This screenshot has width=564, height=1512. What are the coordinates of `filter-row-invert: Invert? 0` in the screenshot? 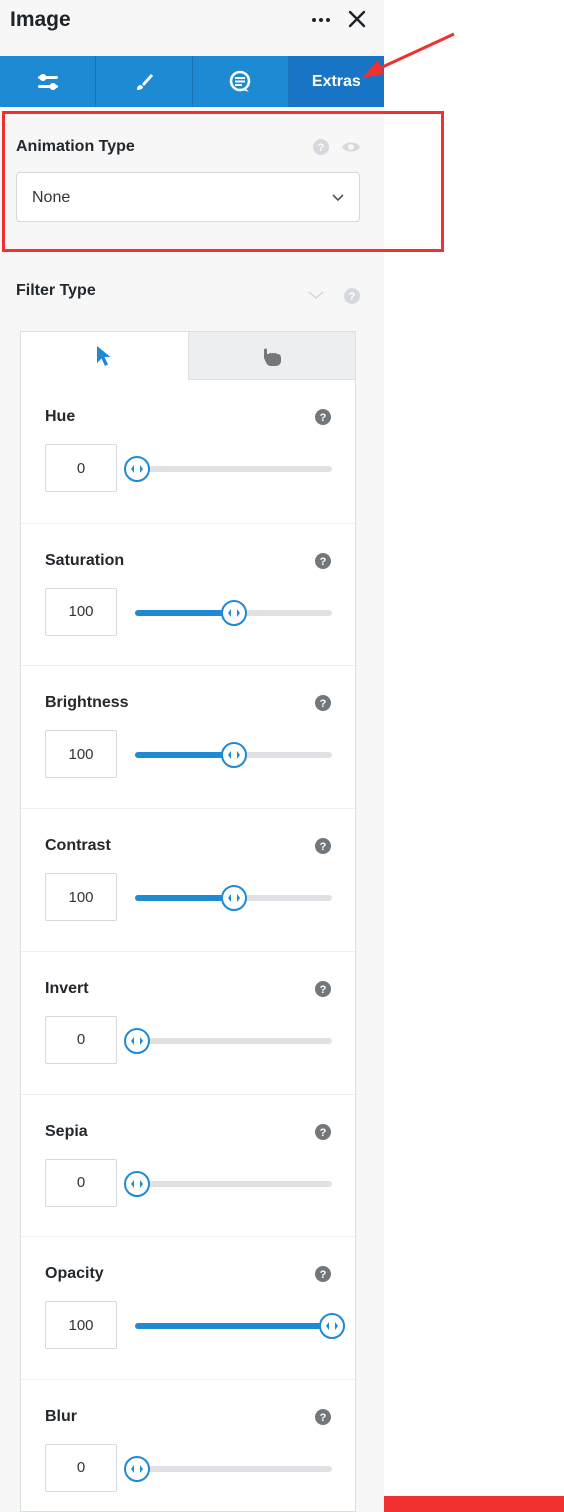 It's located at (188, 1021).